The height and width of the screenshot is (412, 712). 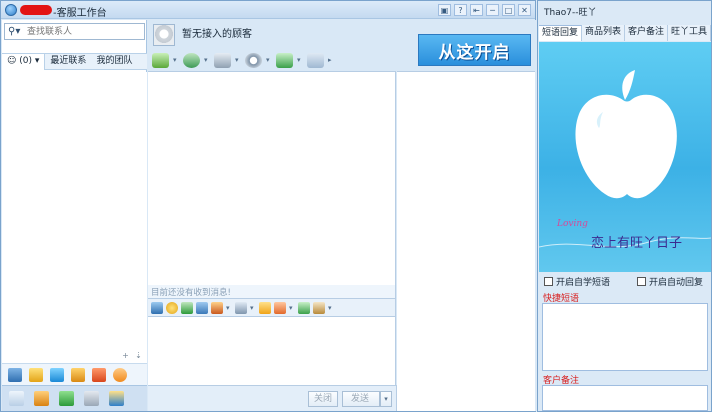 I want to click on calendar-icon, so click(x=36, y=374).